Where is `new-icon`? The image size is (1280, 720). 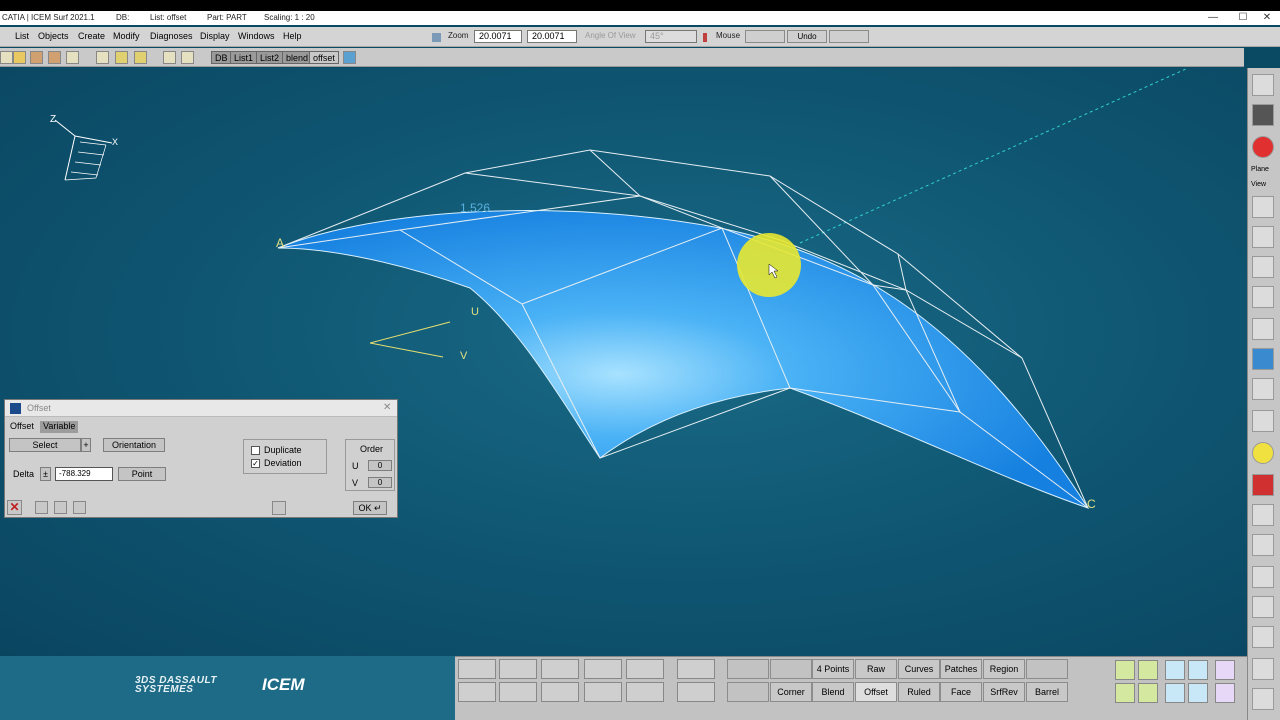 new-icon is located at coordinates (6, 57).